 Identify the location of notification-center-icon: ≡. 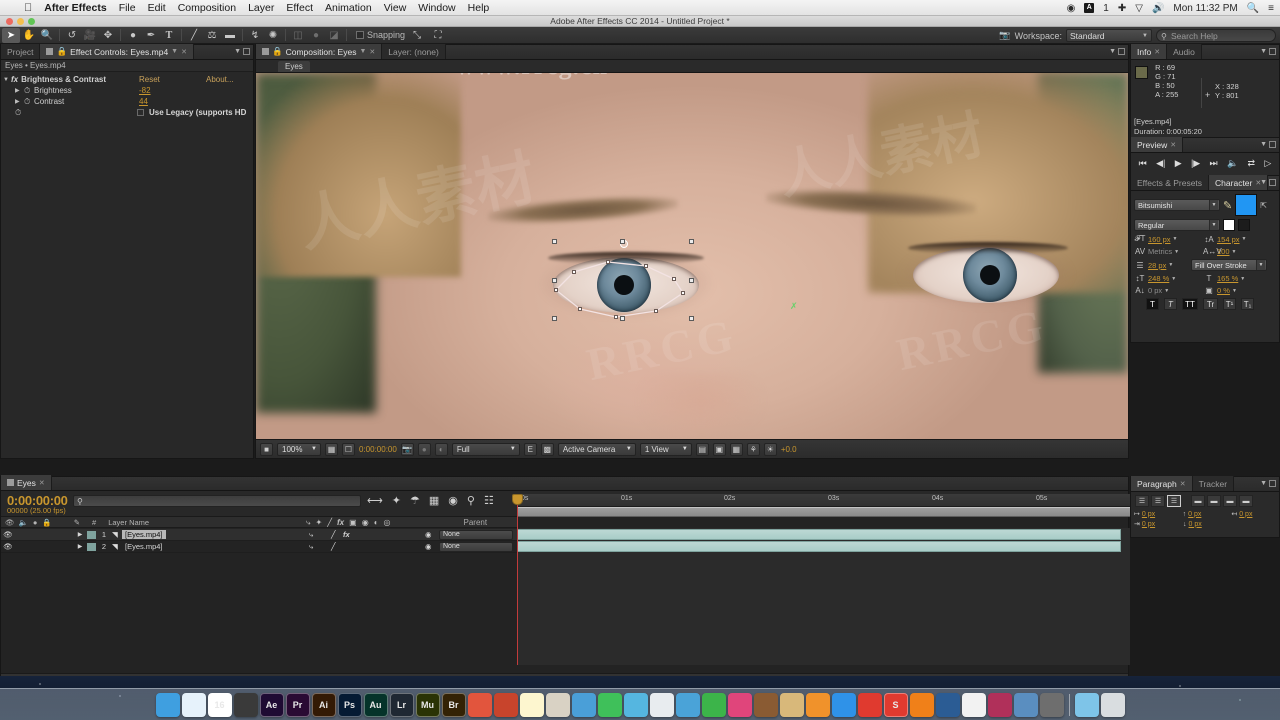
(1271, 8).